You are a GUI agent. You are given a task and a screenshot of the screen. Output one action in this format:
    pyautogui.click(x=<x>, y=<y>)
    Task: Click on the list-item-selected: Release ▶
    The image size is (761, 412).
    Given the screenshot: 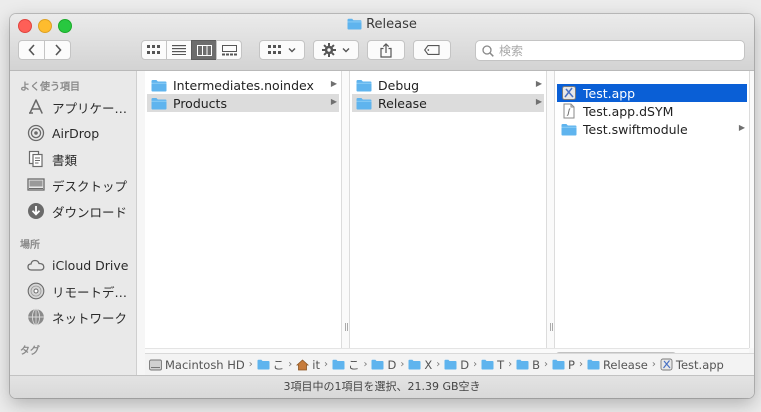 What is the action you would take?
    pyautogui.click(x=448, y=103)
    